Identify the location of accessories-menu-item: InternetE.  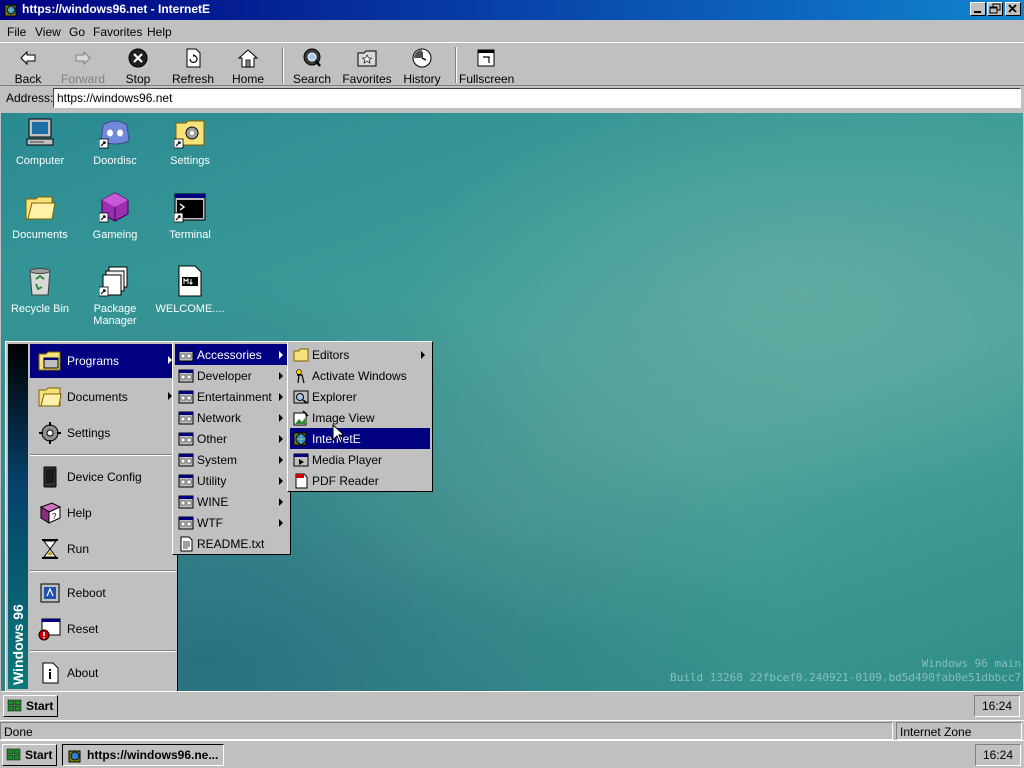
(360, 438).